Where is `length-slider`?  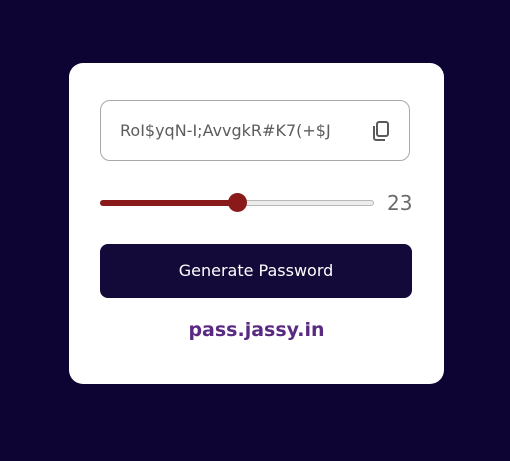 length-slider is located at coordinates (237, 203).